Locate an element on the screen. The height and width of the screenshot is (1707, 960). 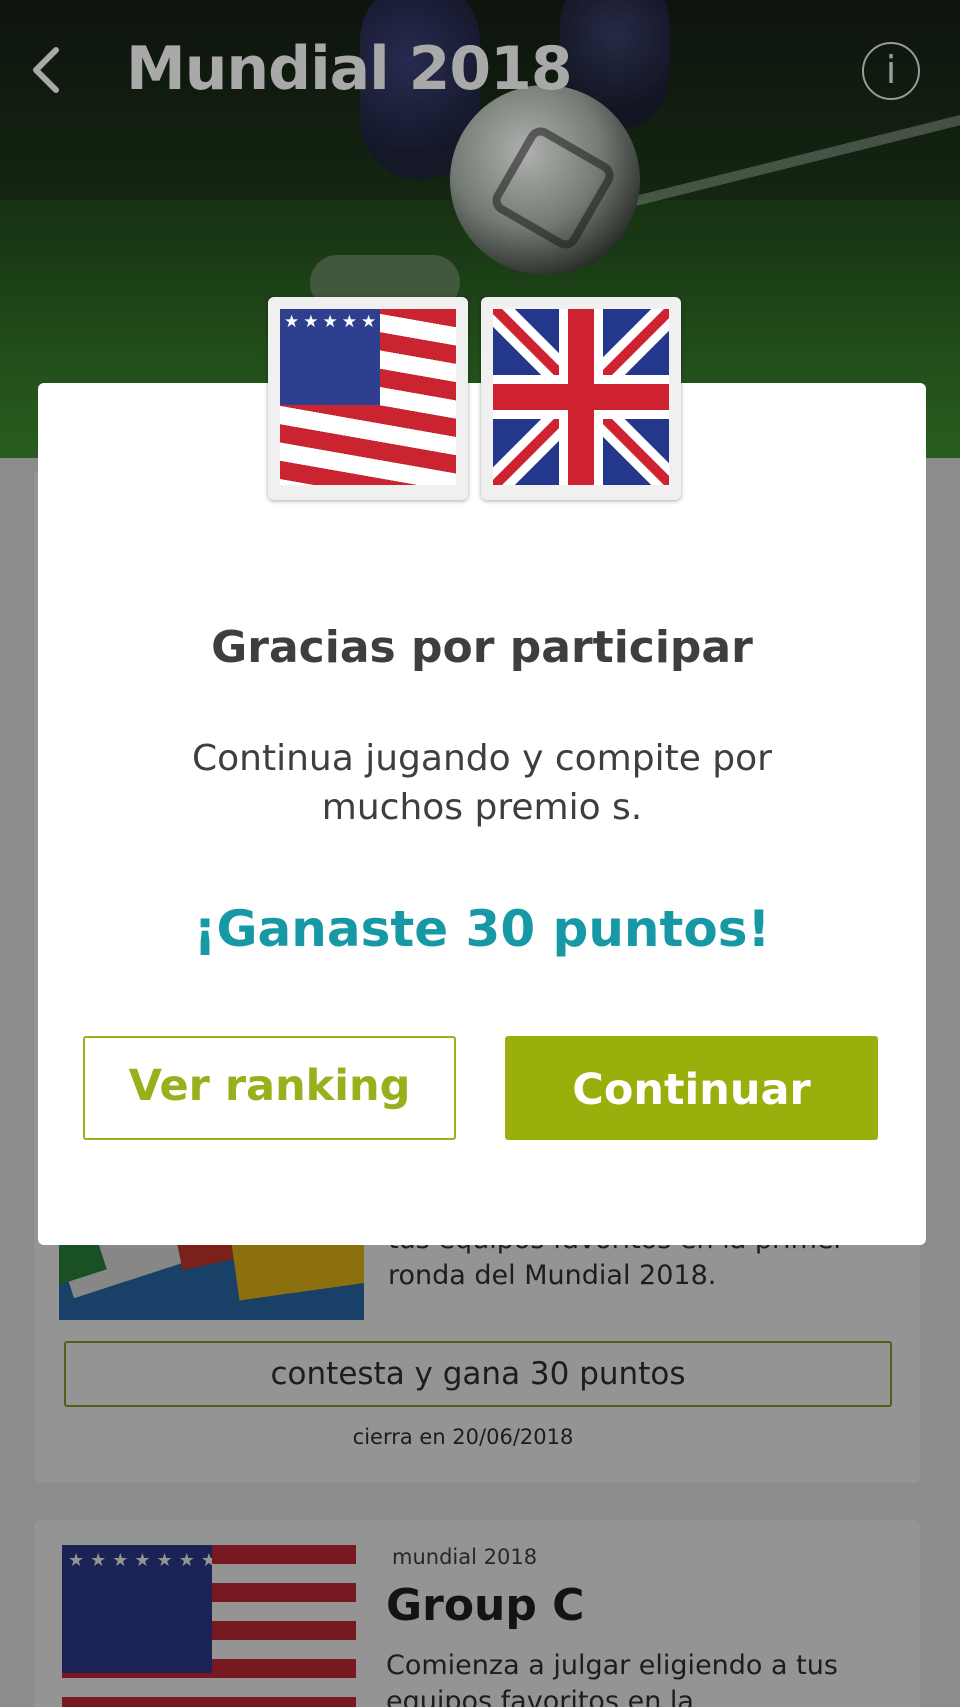
team-flag-tile is located at coordinates (581, 398).